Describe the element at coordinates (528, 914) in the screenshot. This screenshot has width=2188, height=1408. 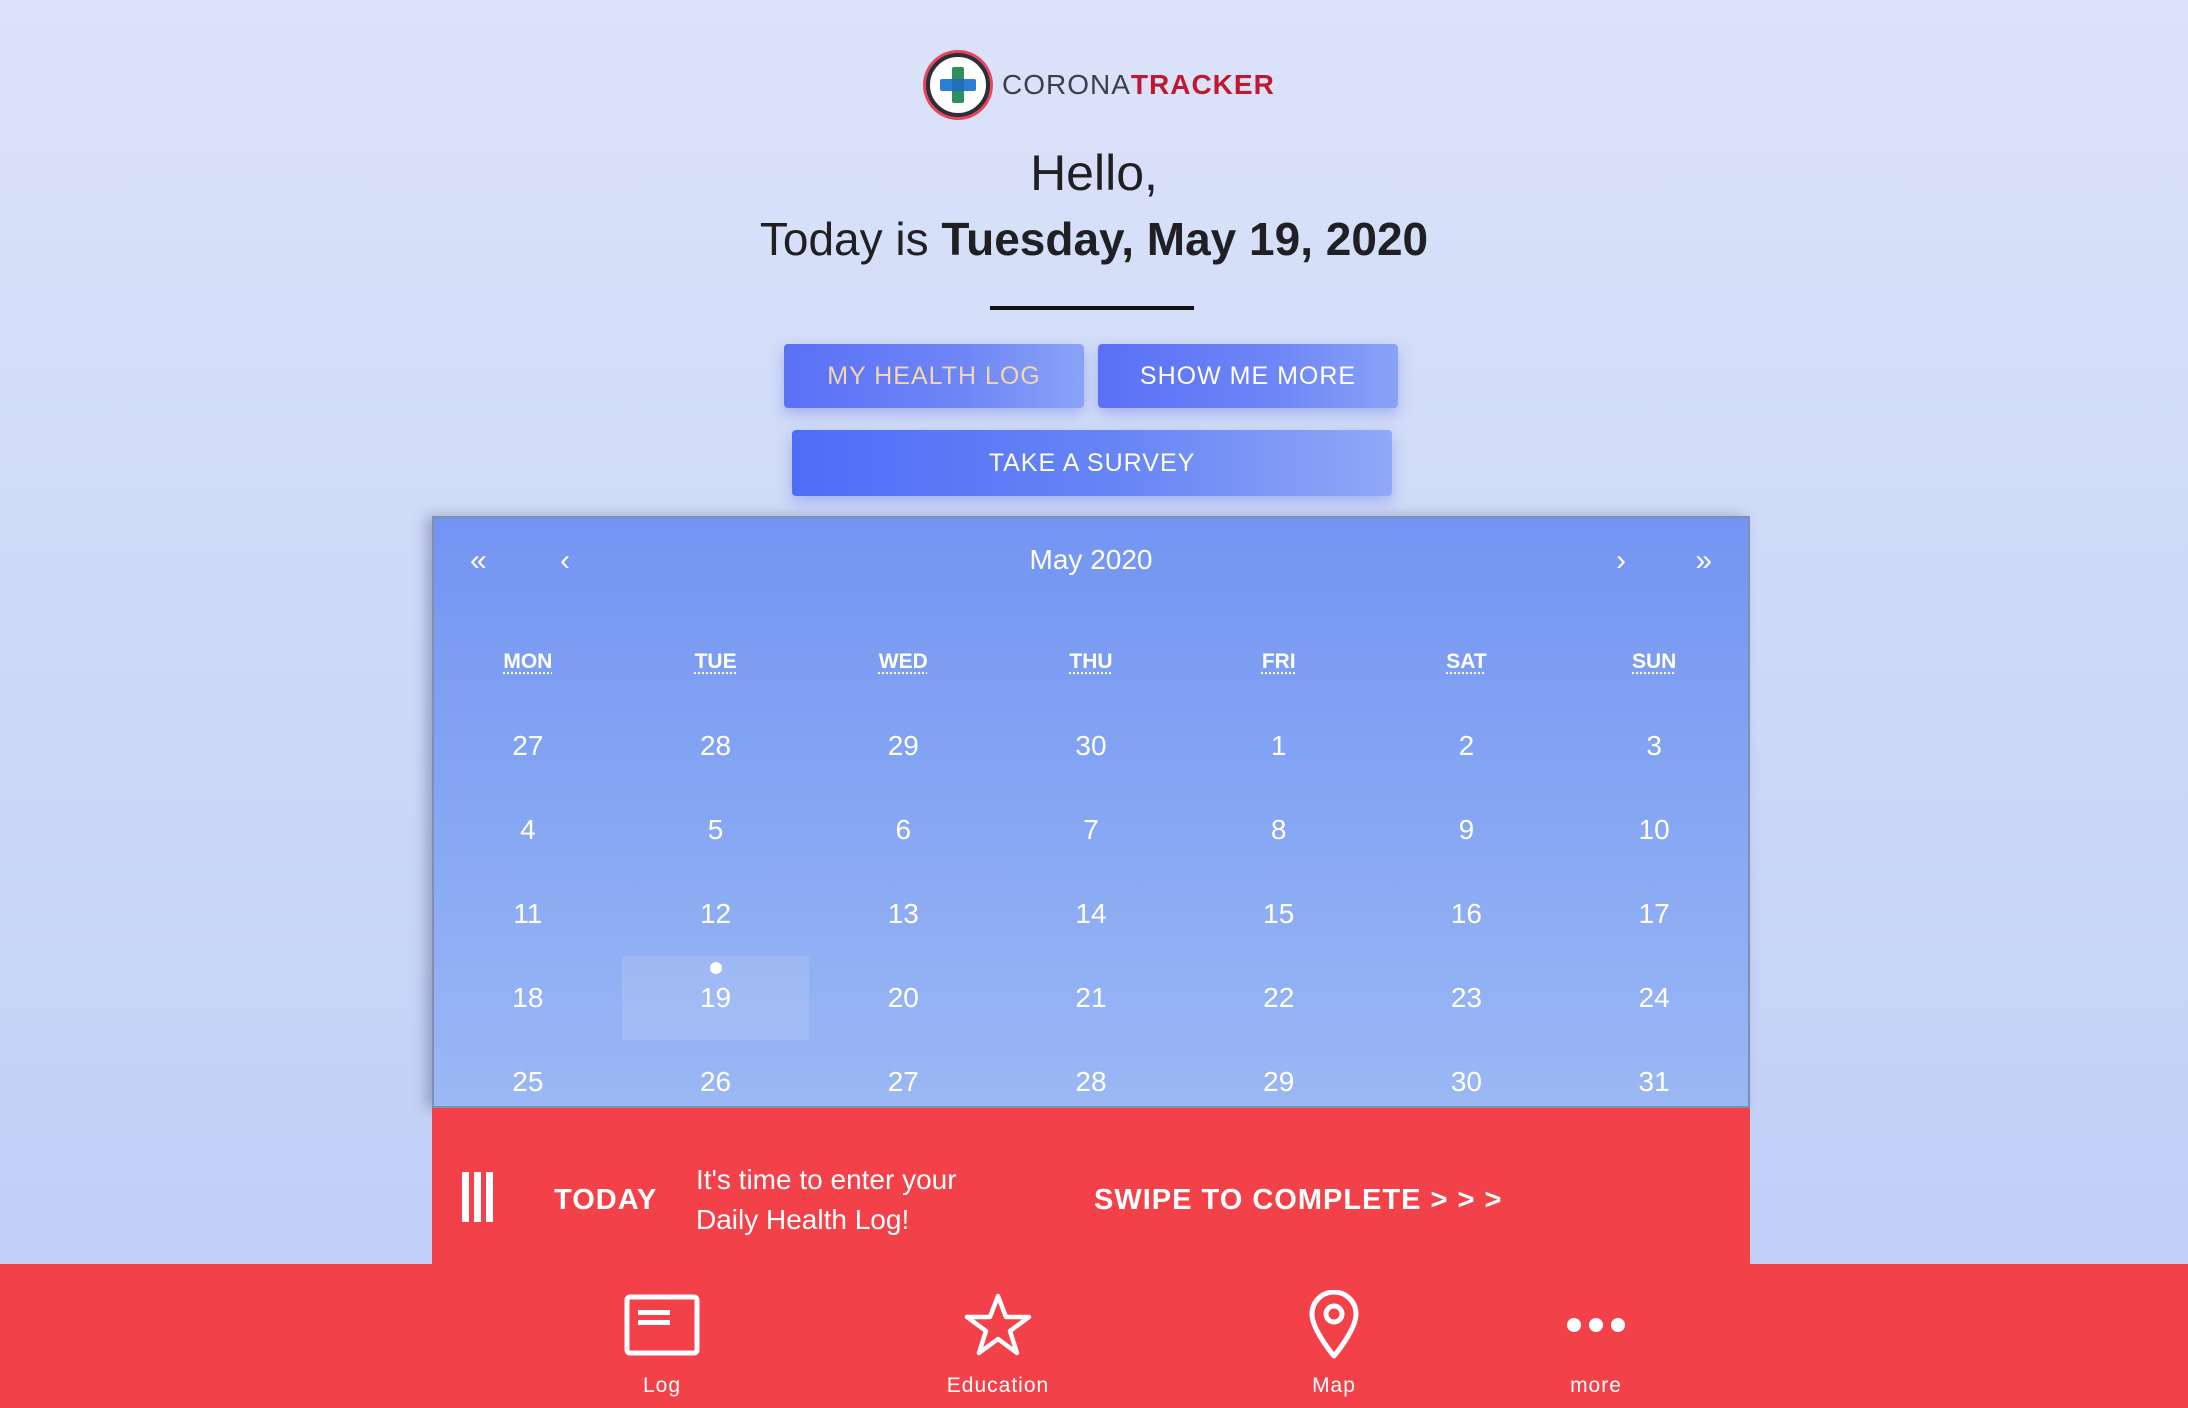
I see `calendar-day: 11` at that location.